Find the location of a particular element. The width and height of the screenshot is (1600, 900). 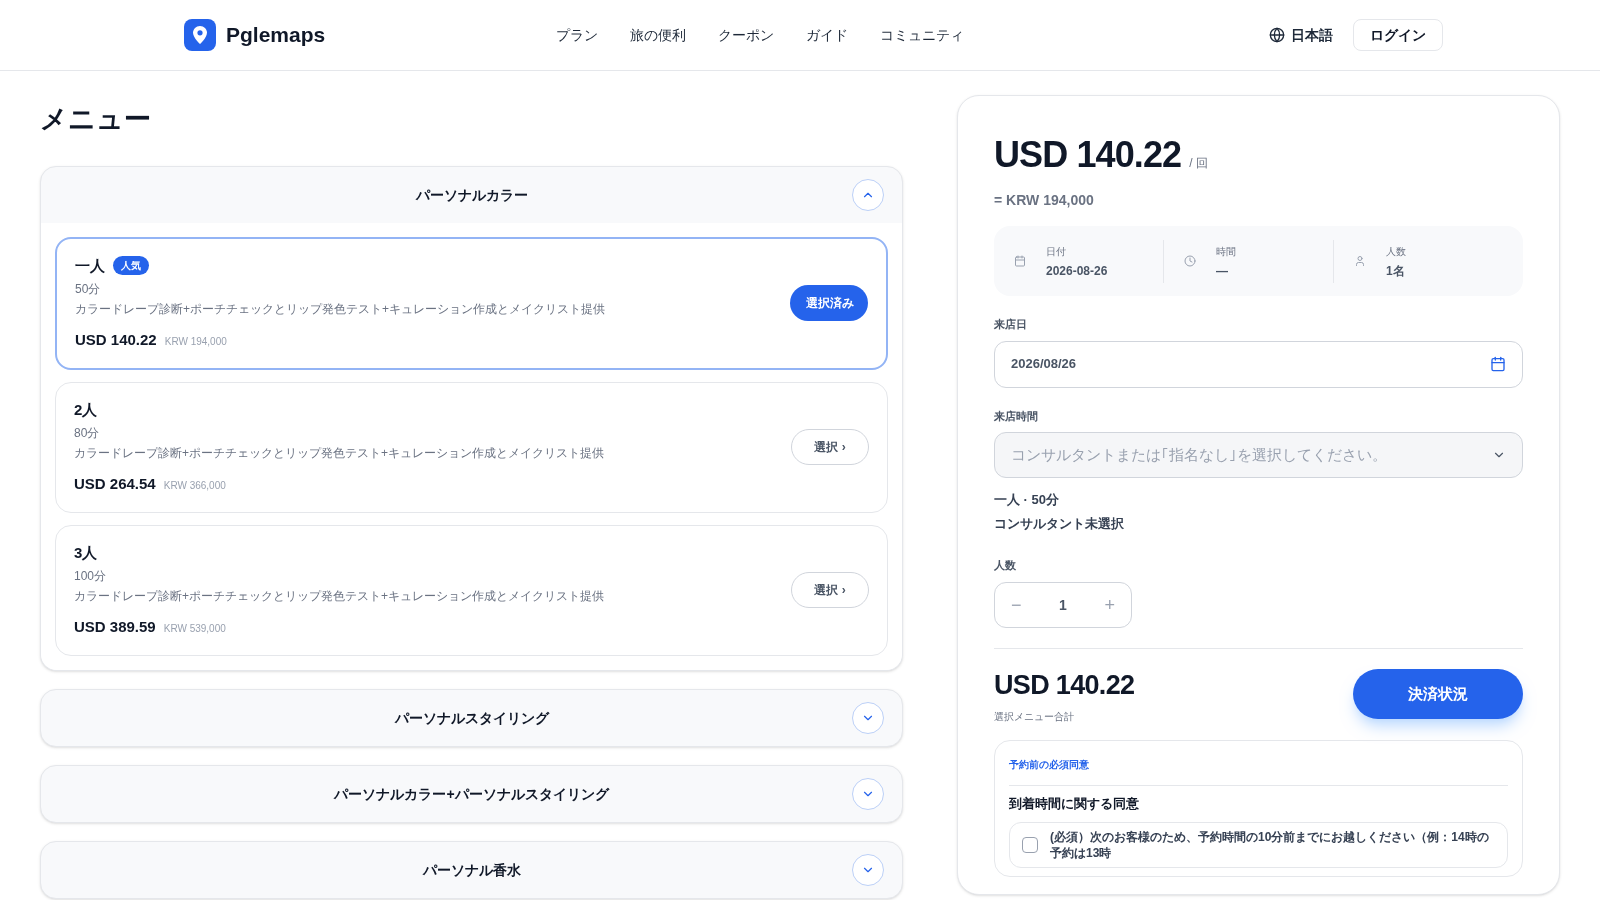

summary-value: 1名 is located at coordinates (1396, 270).